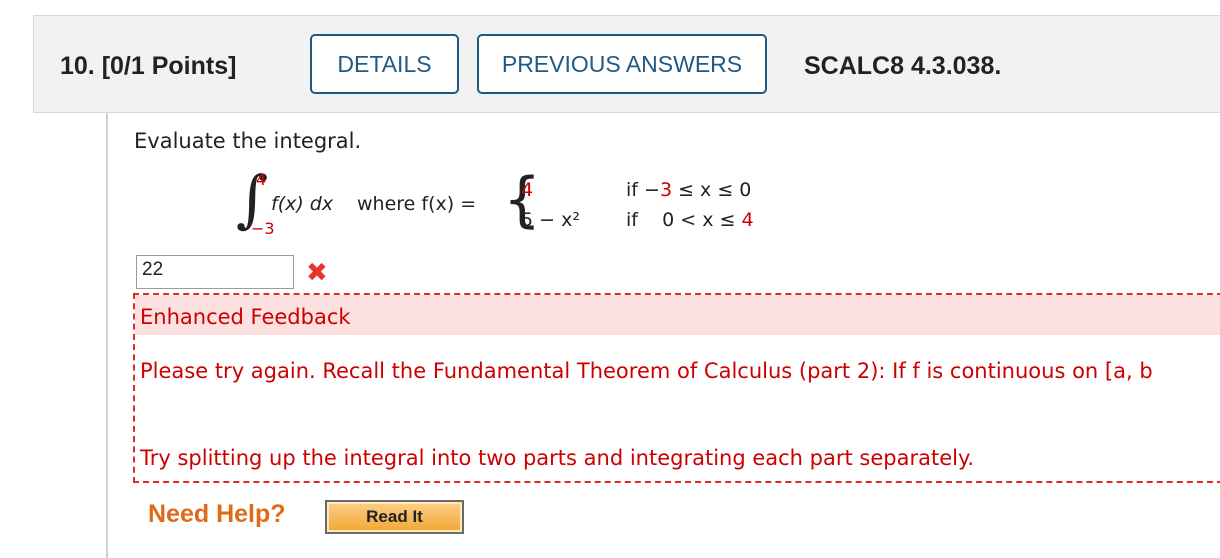  What do you see at coordinates (903, 66) in the screenshot?
I see `problem-code: SCALC8 4.3.038.` at bounding box center [903, 66].